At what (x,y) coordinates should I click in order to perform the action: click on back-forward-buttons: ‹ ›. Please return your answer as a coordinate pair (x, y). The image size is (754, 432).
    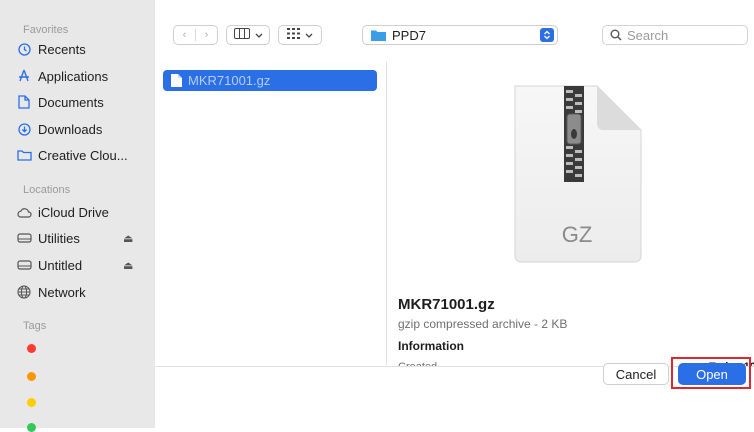
    Looking at the image, I should click on (195, 35).